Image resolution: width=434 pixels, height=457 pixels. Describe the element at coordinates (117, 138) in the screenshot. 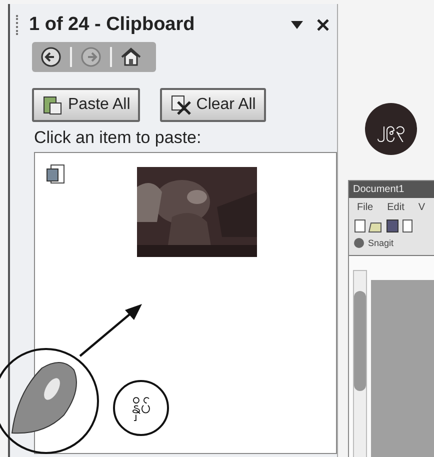

I see `instruction-text: Click an item to paste:` at that location.